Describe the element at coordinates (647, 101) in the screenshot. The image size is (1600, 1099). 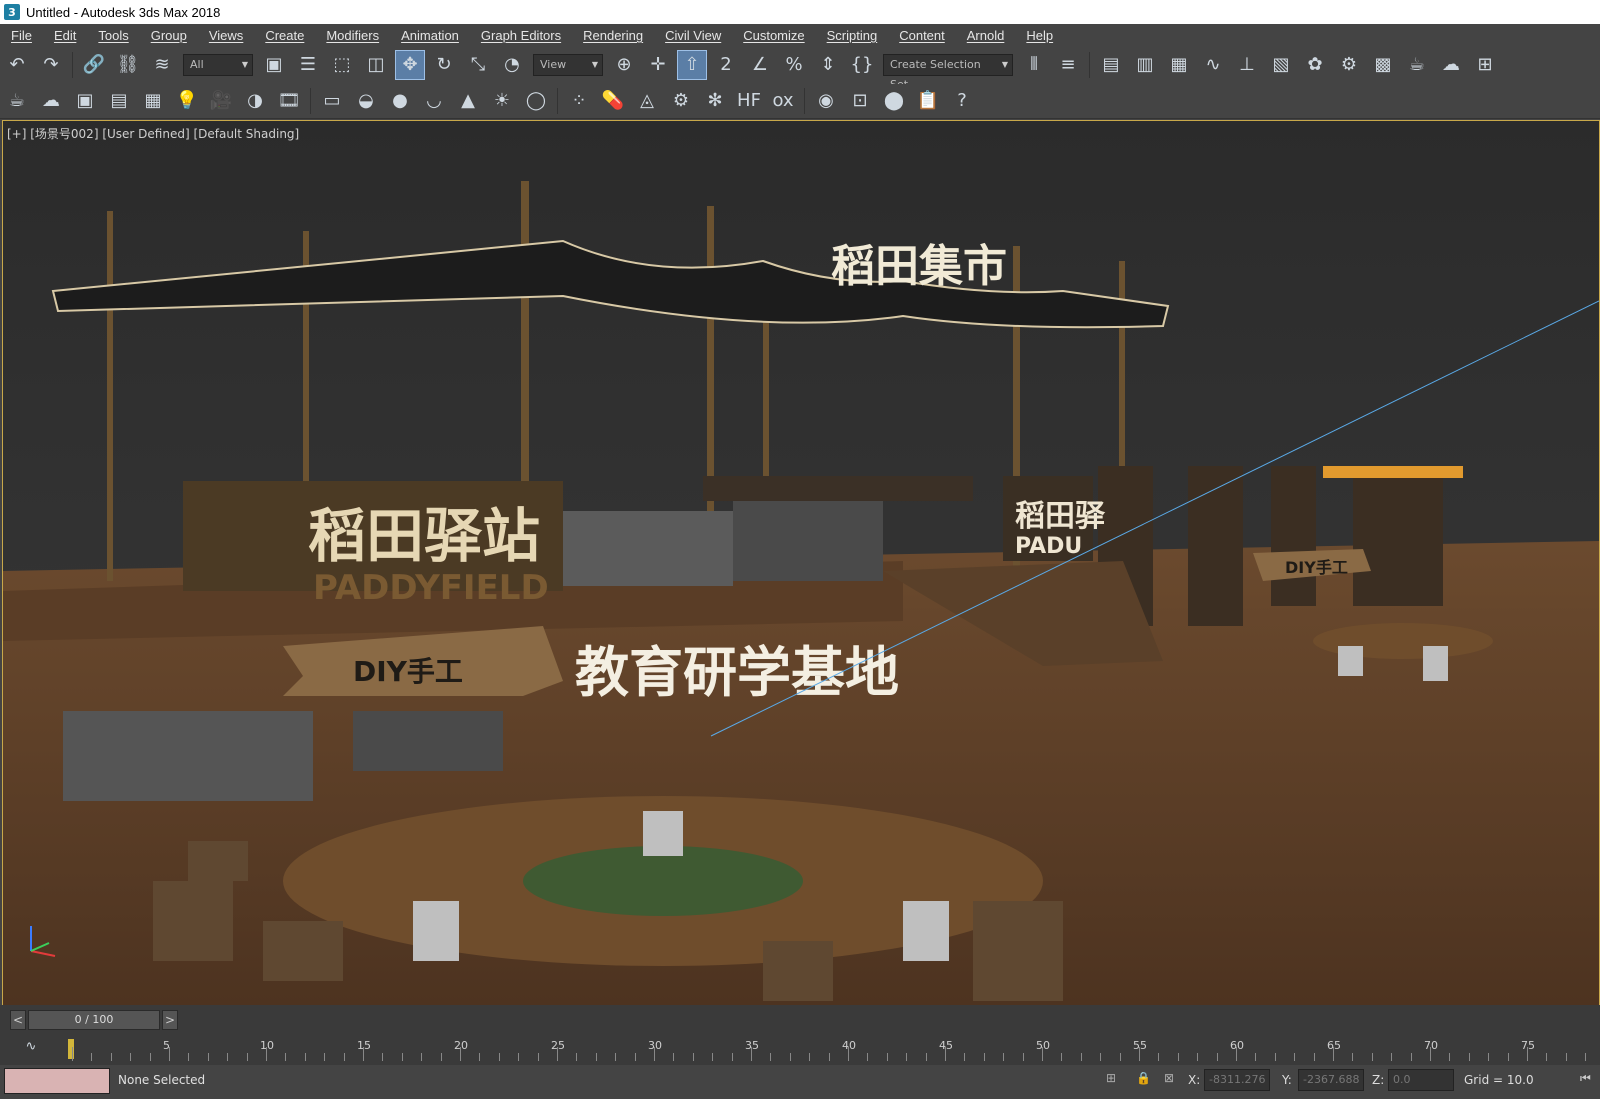
I see `pyramid-icon: ◬` at that location.